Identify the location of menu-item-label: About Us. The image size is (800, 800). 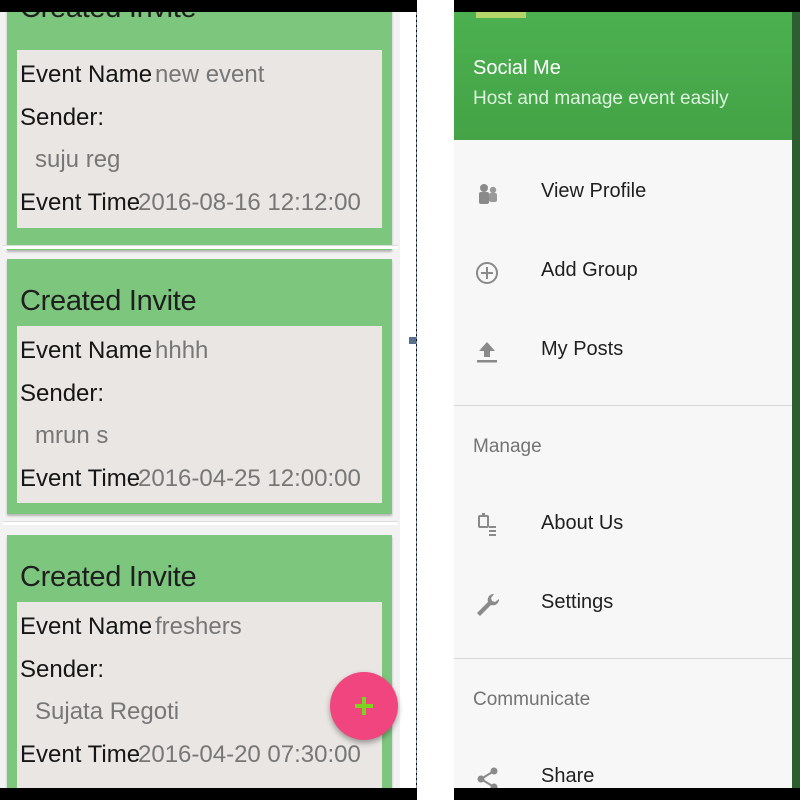
(582, 523).